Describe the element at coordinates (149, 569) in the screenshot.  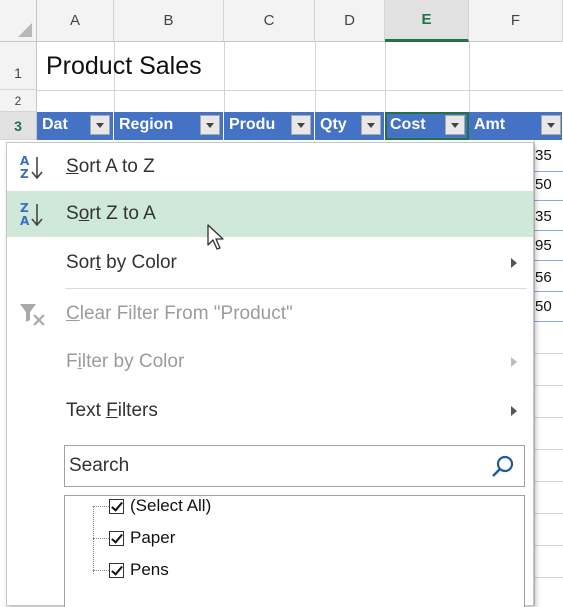
I see `list-item-label: Pens` at that location.